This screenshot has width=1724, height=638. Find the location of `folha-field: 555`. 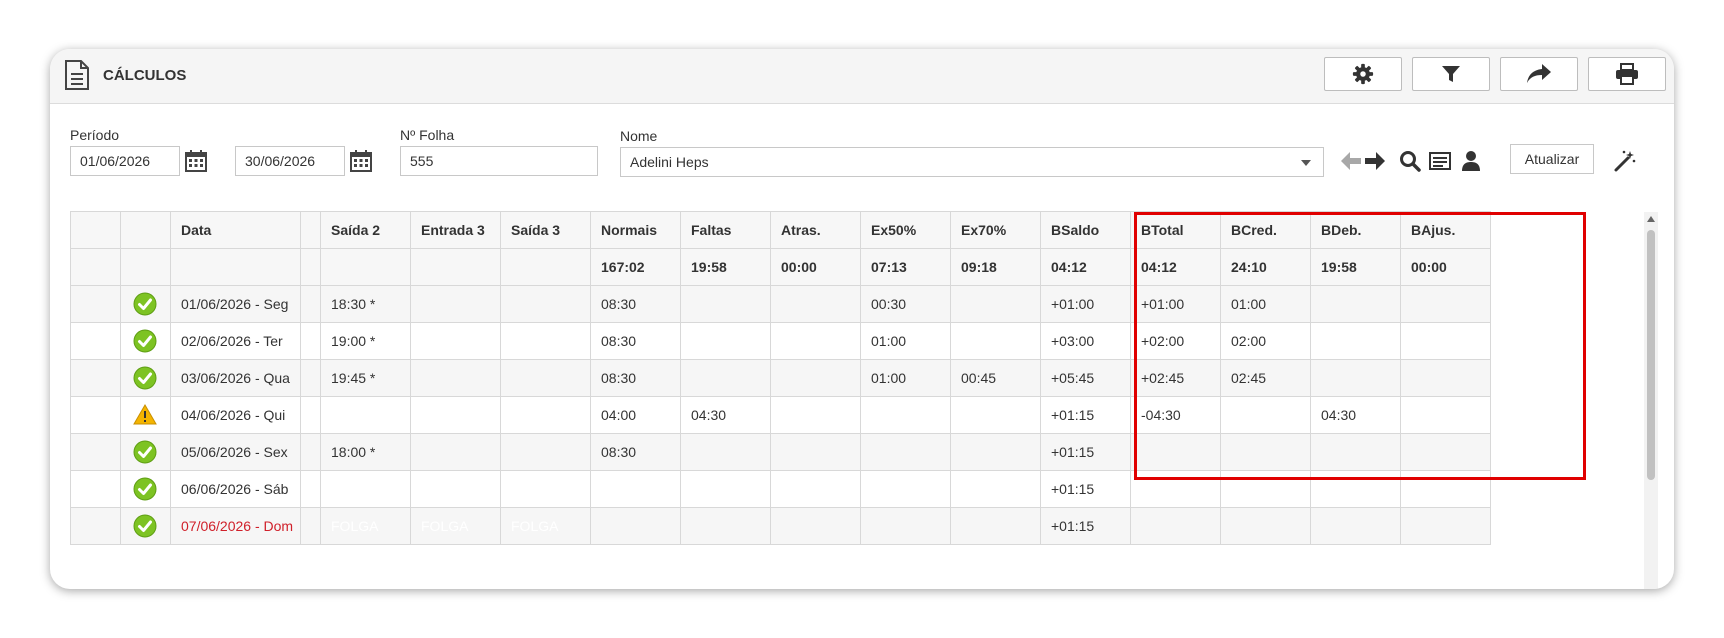

folha-field: 555 is located at coordinates (499, 161).